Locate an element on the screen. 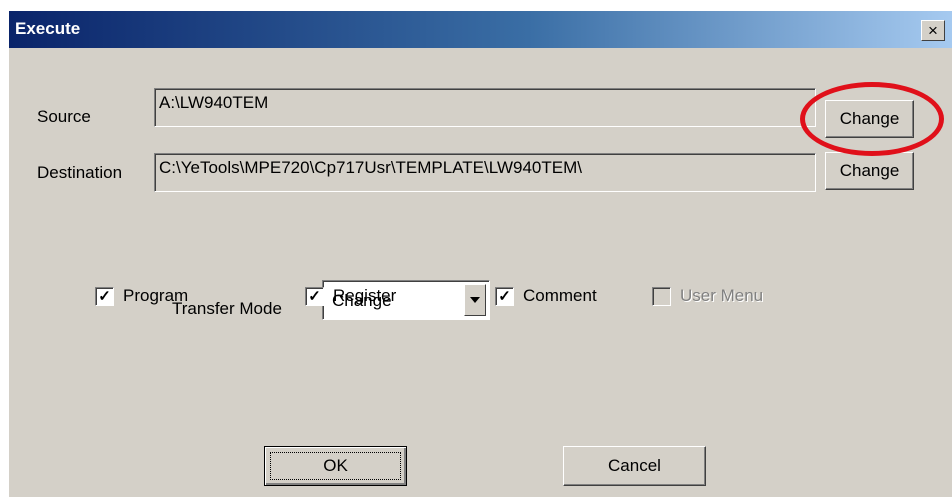 The height and width of the screenshot is (497, 952). register-label: Register is located at coordinates (365, 295).